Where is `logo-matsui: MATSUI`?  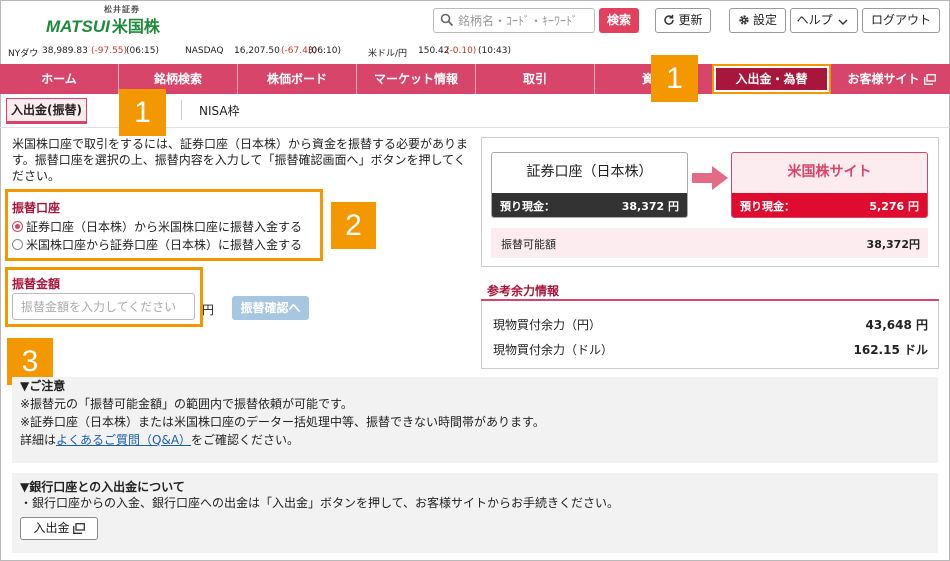
logo-matsui: MATSUI is located at coordinates (78, 26).